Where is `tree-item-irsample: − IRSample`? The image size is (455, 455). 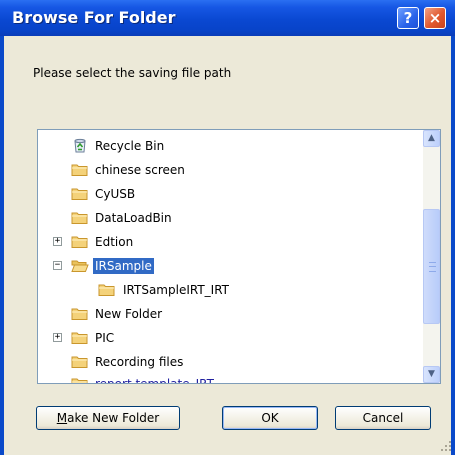
tree-item-irsample: − IRSample is located at coordinates (228, 267).